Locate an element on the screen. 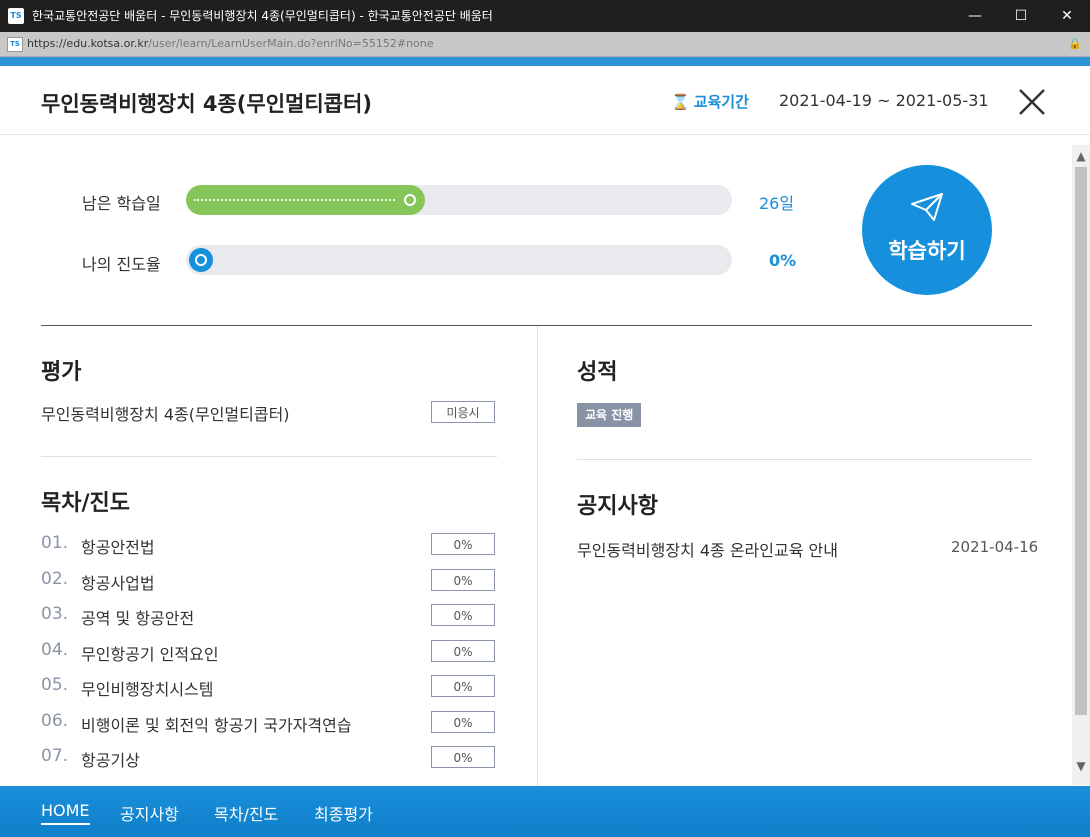 The height and width of the screenshot is (837, 1090). scroll-up-icon: ▲ is located at coordinates (1081, 156).